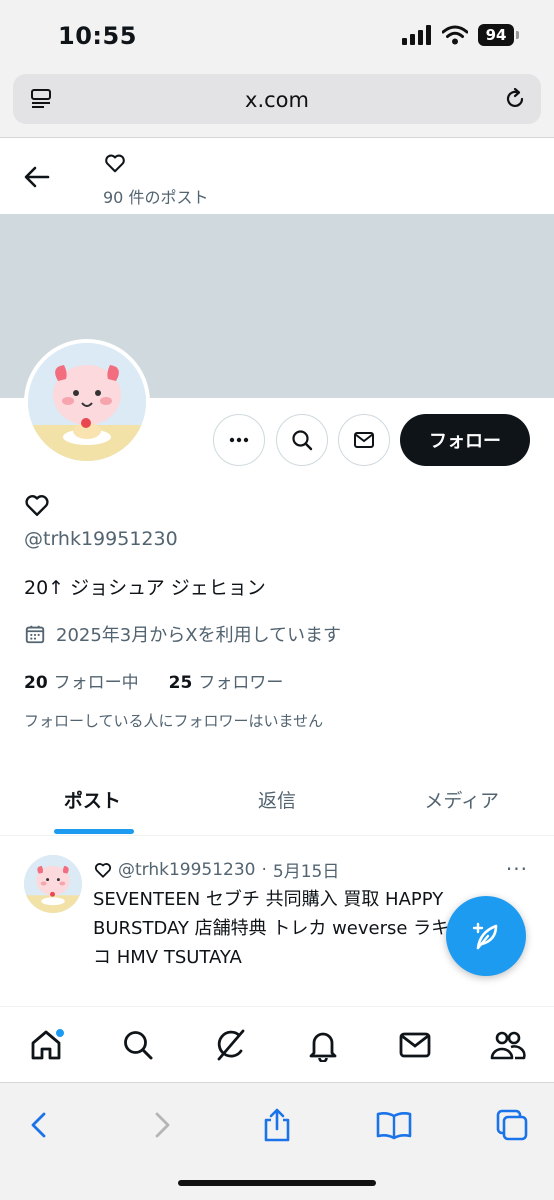  I want to click on post-more-button: ···, so click(517, 869).